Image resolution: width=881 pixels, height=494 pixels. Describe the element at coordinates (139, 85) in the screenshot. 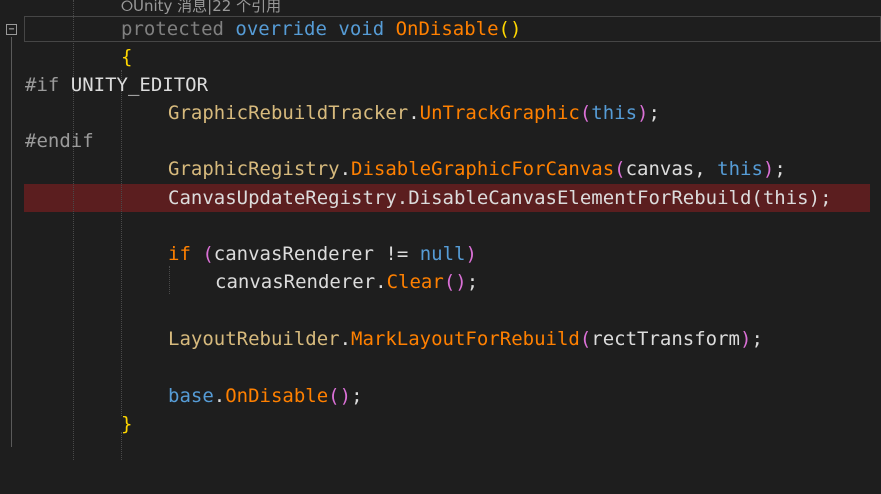

I see `token-symbol: UNITY_EDITOR` at that location.